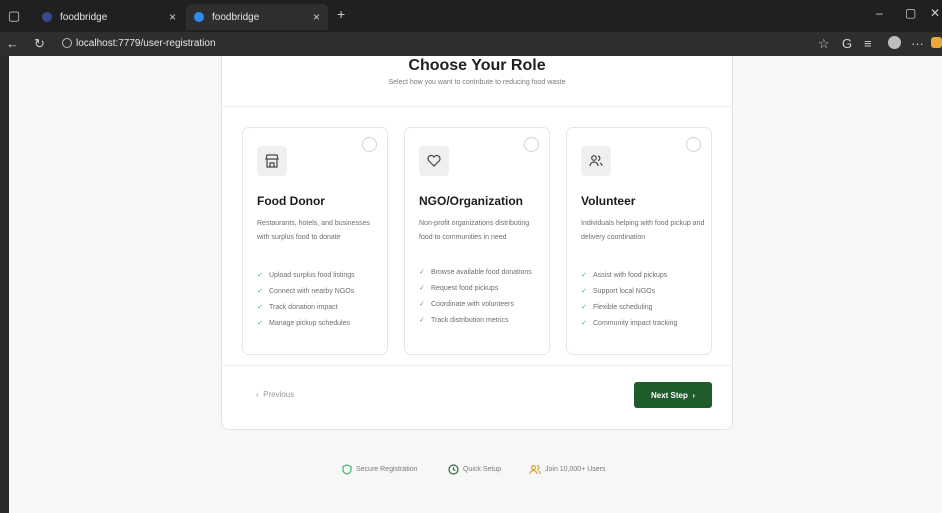 This screenshot has width=942, height=513. Describe the element at coordinates (459, 288) in the screenshot. I see `feature-item: ✓ Request food pickups` at that location.